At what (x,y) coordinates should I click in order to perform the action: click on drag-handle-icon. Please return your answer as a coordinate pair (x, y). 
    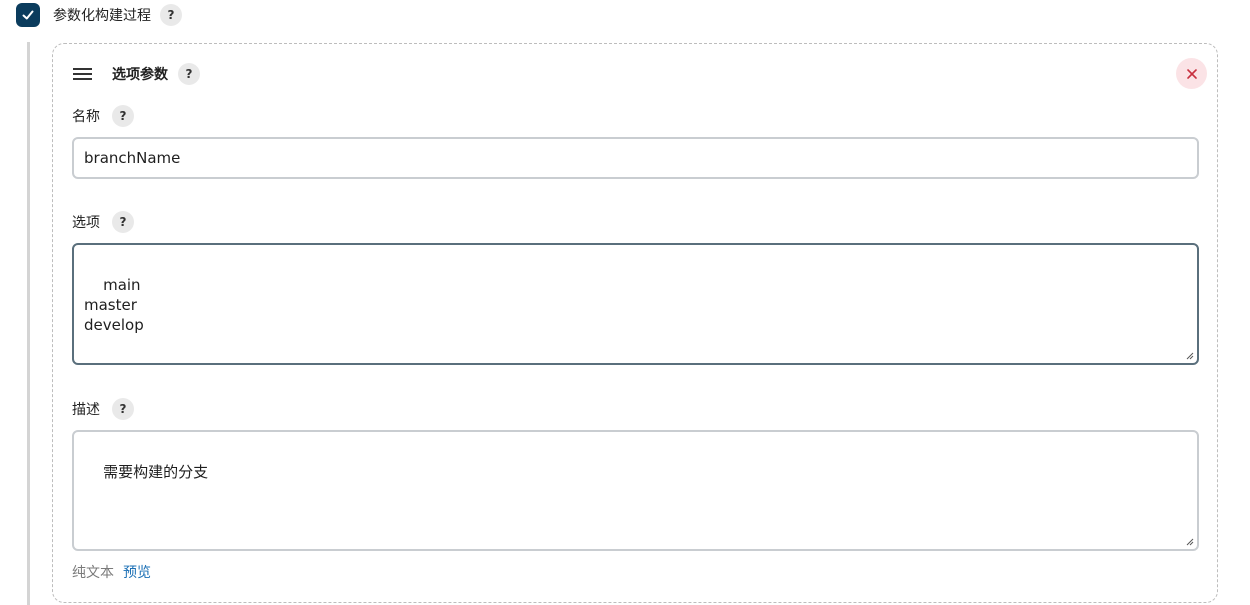
    Looking at the image, I should click on (82, 74).